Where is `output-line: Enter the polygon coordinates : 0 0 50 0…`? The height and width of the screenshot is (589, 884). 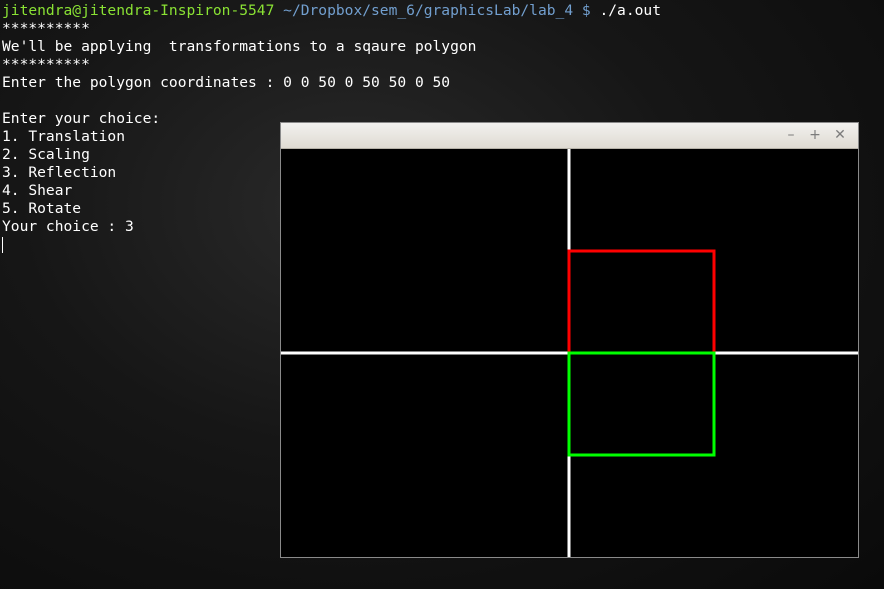
output-line: Enter the polygon coordinates : 0 0 50 0… is located at coordinates (226, 82).